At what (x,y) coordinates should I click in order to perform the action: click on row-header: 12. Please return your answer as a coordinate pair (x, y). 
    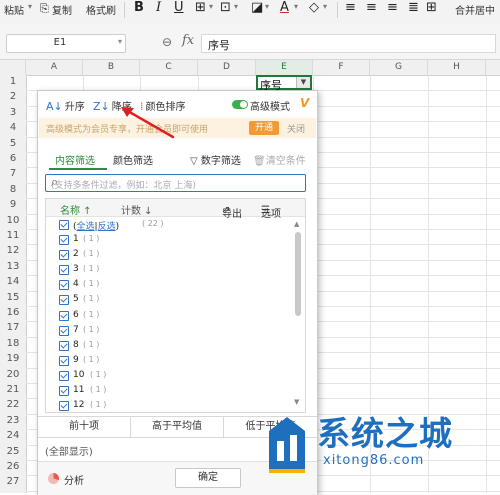
    Looking at the image, I should click on (13, 250).